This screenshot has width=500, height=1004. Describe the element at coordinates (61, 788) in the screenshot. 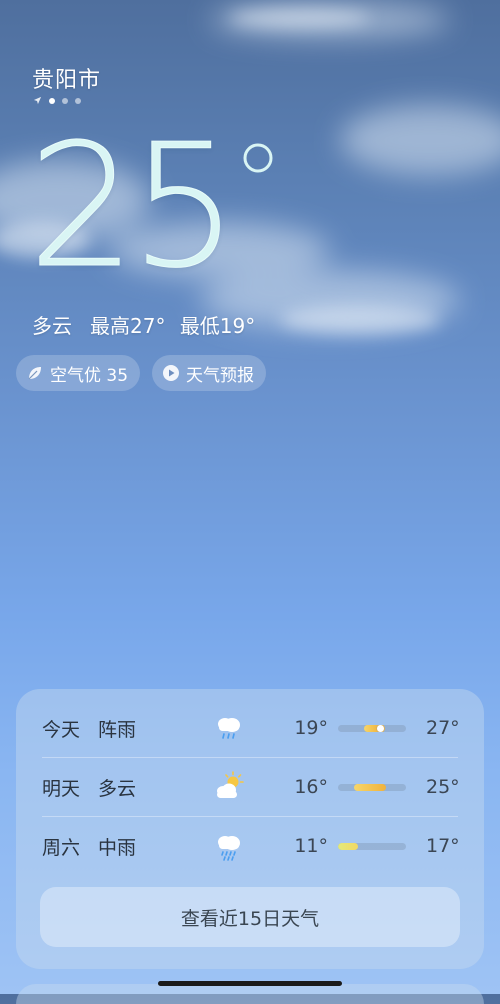

I see `forecast-day: 明天` at that location.